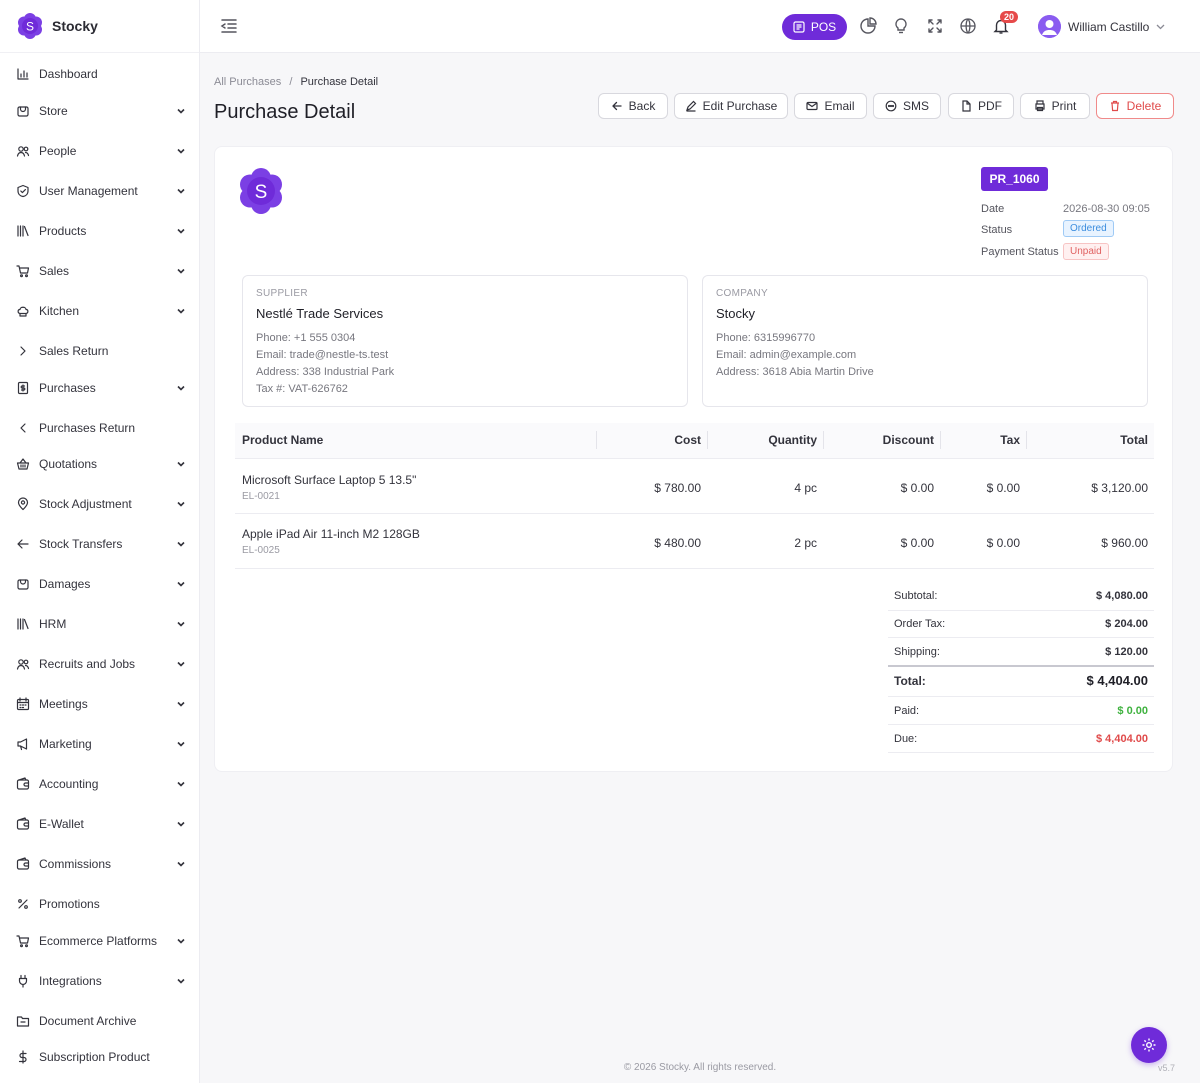 The height and width of the screenshot is (1083, 1200). I want to click on brand: S Stocky, so click(99, 26).